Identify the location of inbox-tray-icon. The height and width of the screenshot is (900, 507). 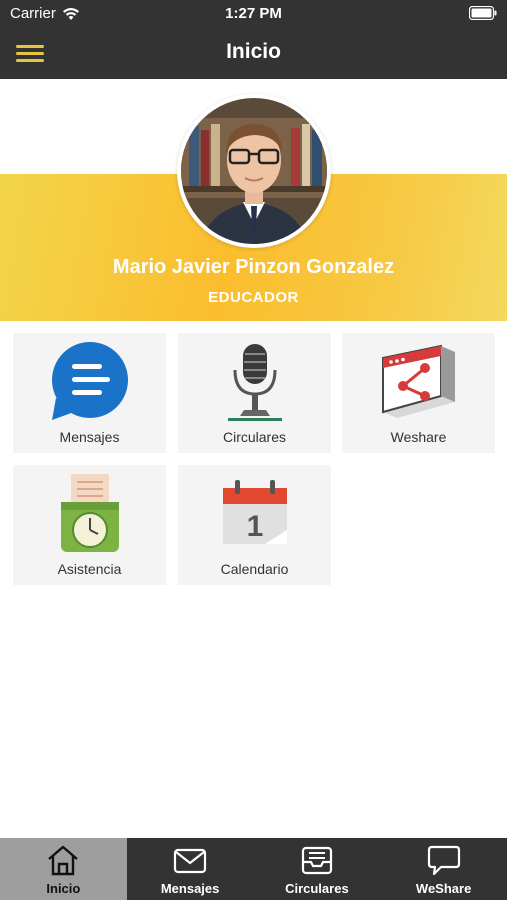
(316, 860).